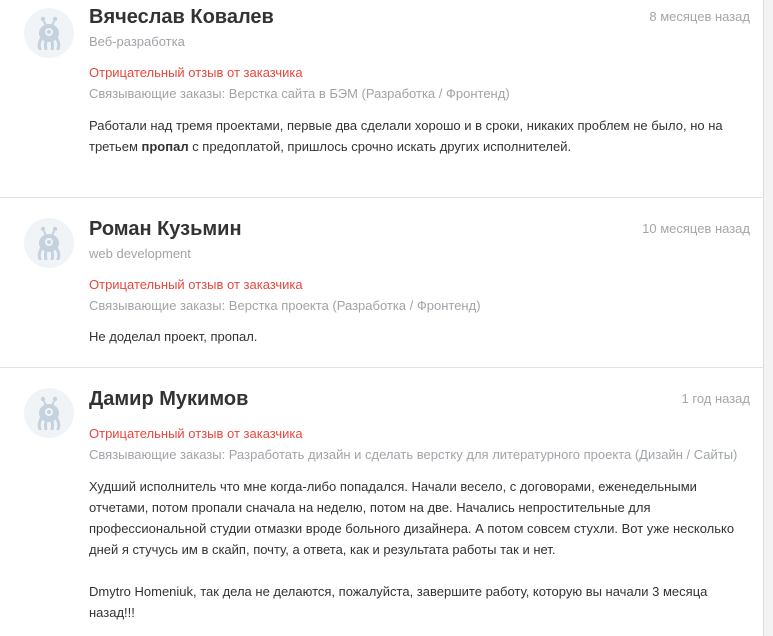 The height and width of the screenshot is (636, 773). I want to click on review-date: 10 месяцев назад, so click(696, 228).